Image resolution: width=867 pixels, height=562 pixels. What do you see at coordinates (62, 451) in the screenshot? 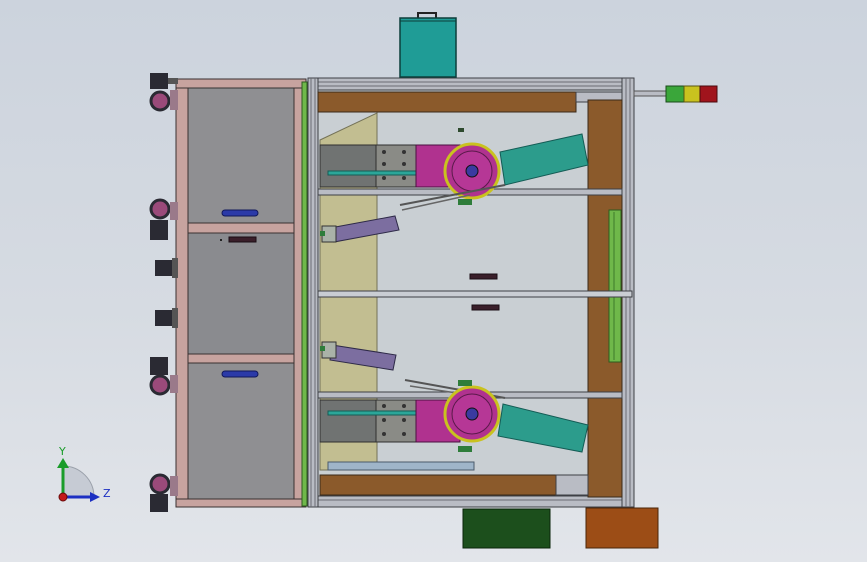
I see `triad-y-label: Y` at bounding box center [62, 451].